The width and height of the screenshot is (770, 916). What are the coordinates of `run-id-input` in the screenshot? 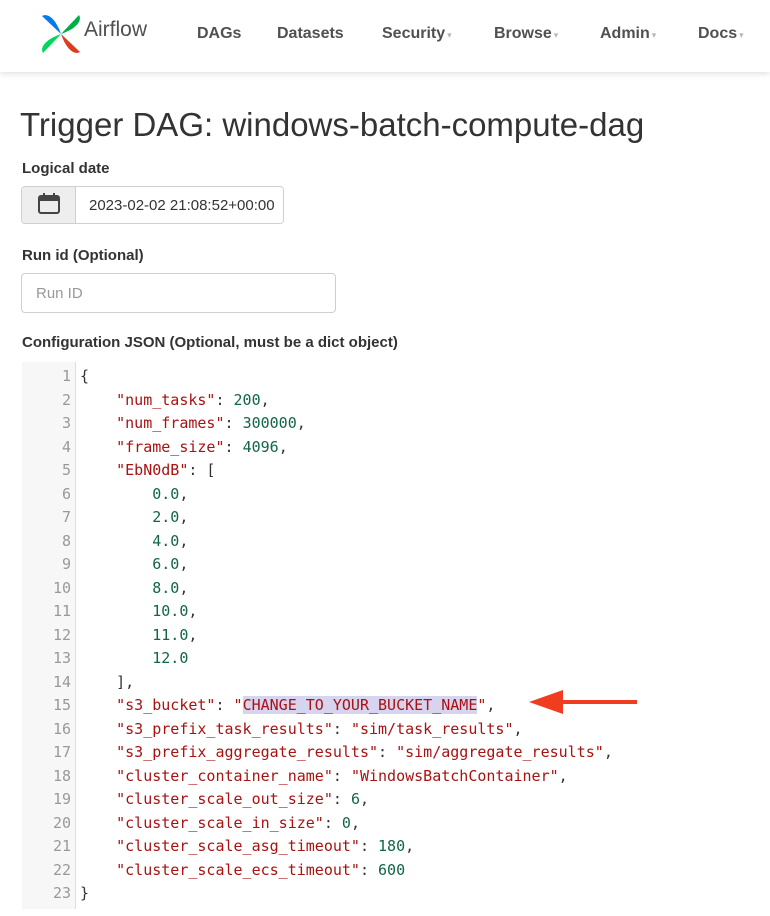 It's located at (178, 293).